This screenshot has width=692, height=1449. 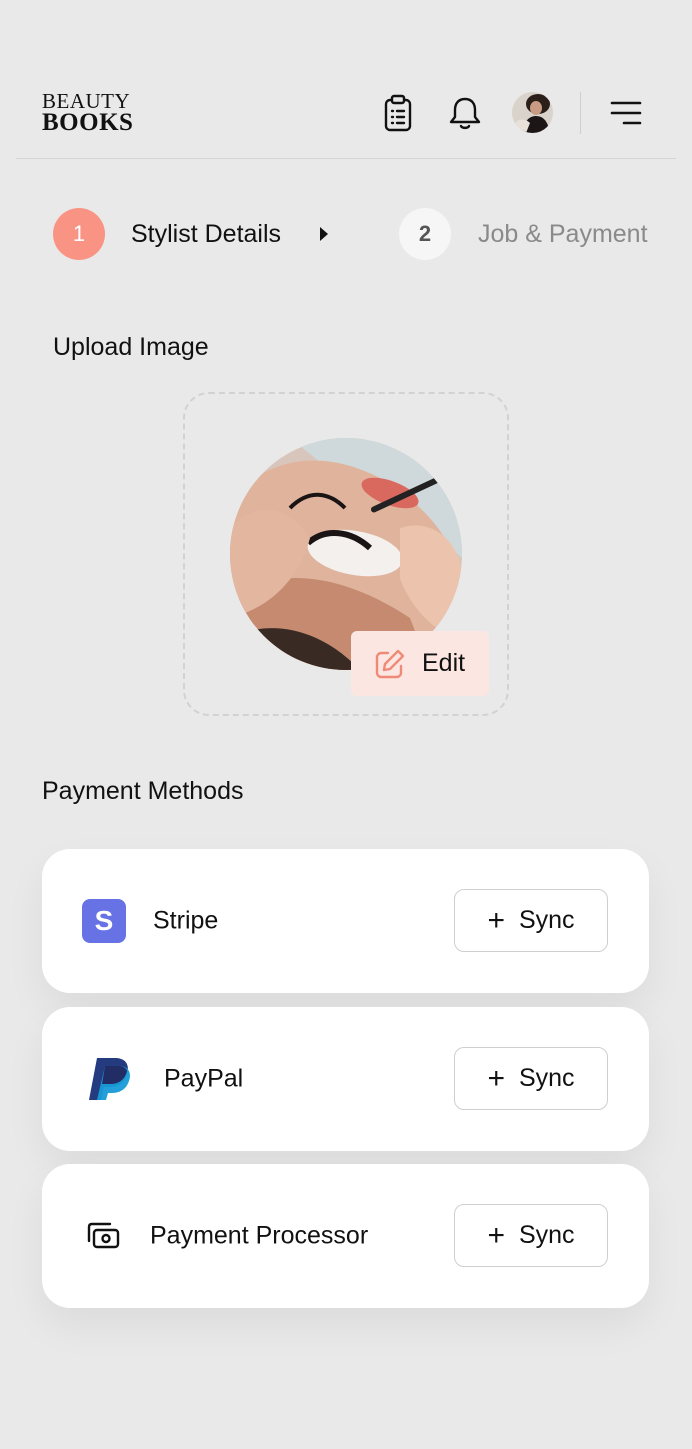 I want to click on brand-line2: BOOKS, so click(x=88, y=122).